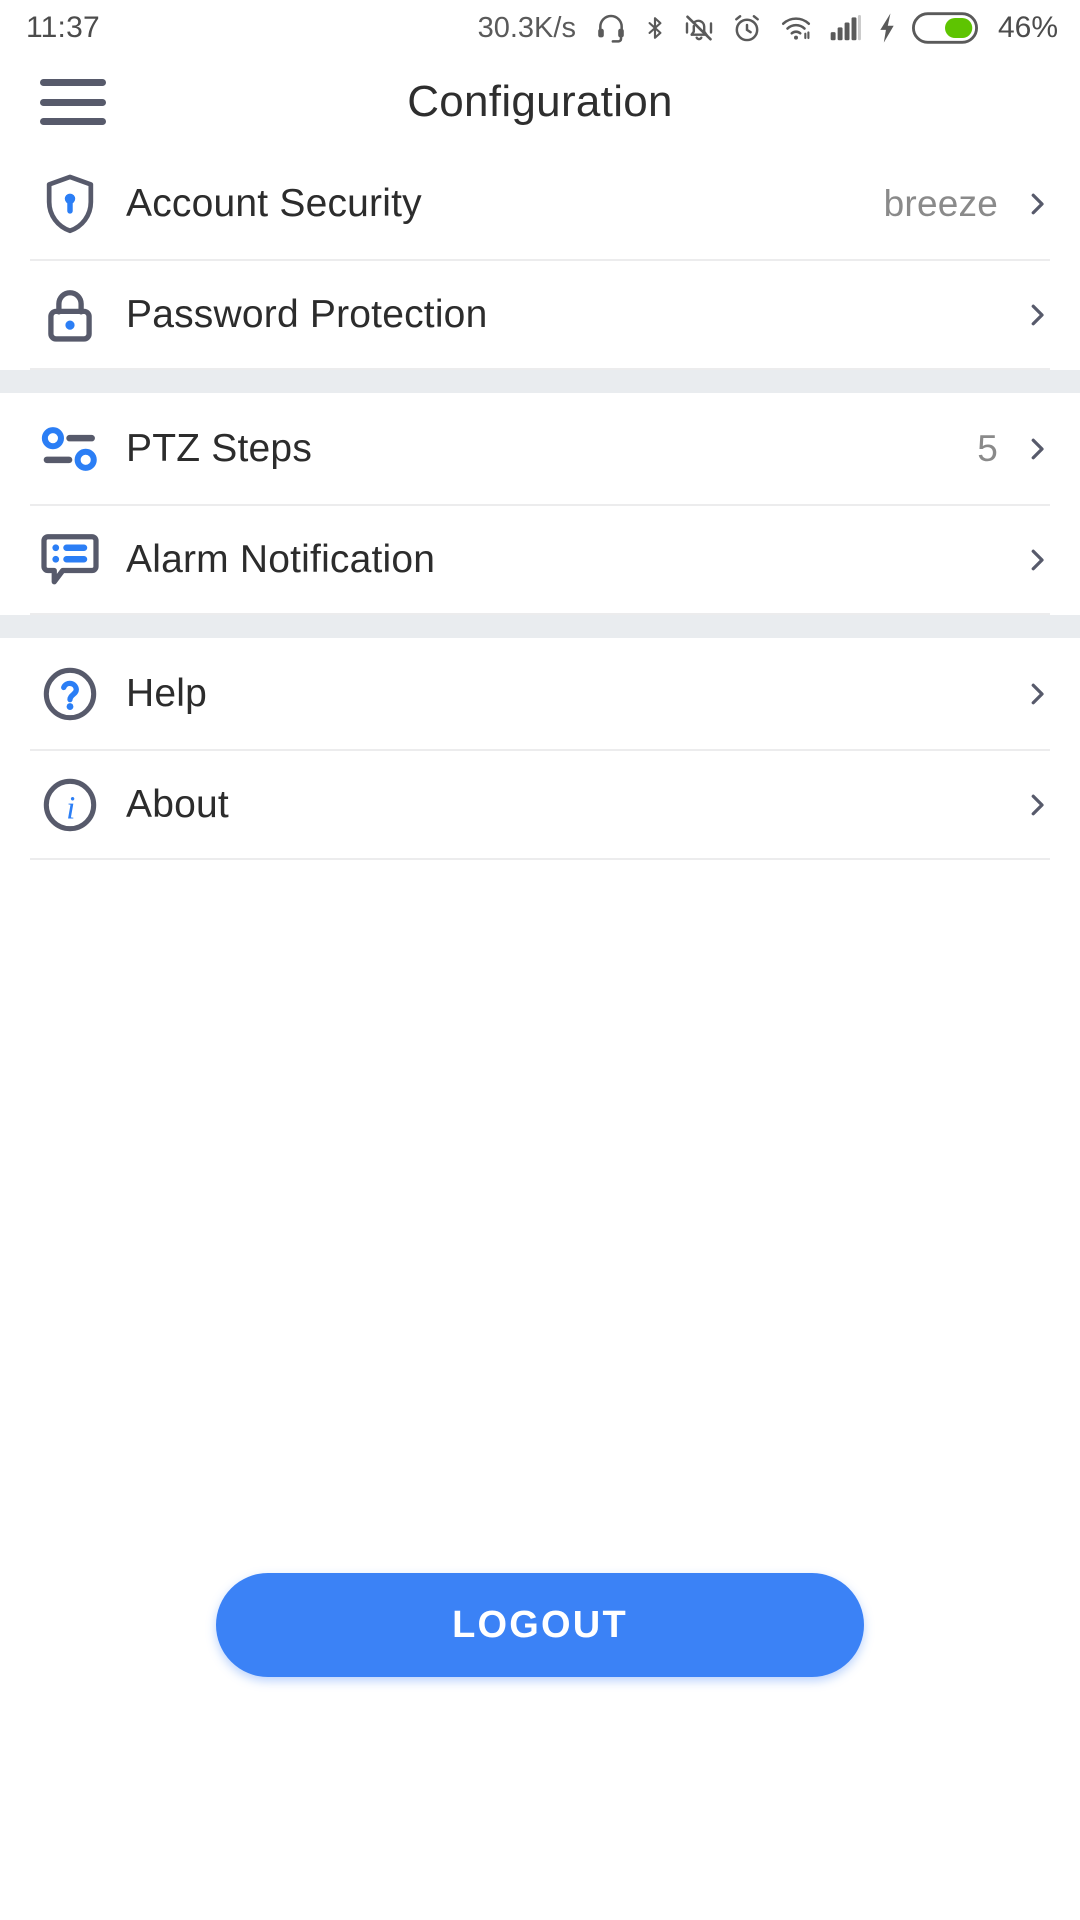 Image resolution: width=1080 pixels, height=1920 pixels. Describe the element at coordinates (1027, 27) in the screenshot. I see `battery-percent-label: 46%` at that location.